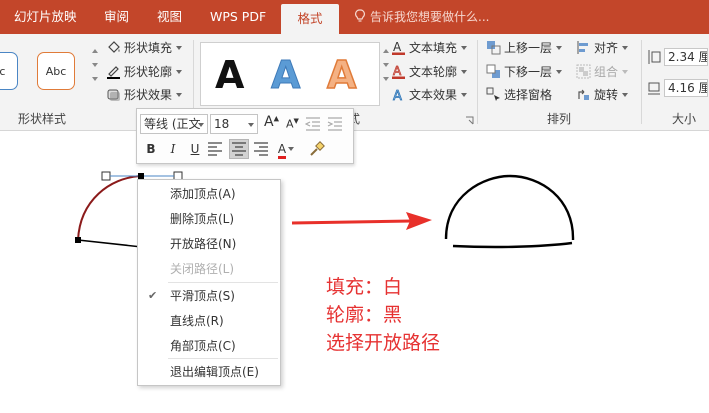 This screenshot has width=709, height=413. Describe the element at coordinates (686, 57) in the screenshot. I see `shape-height-input: 2.34 厘` at that location.